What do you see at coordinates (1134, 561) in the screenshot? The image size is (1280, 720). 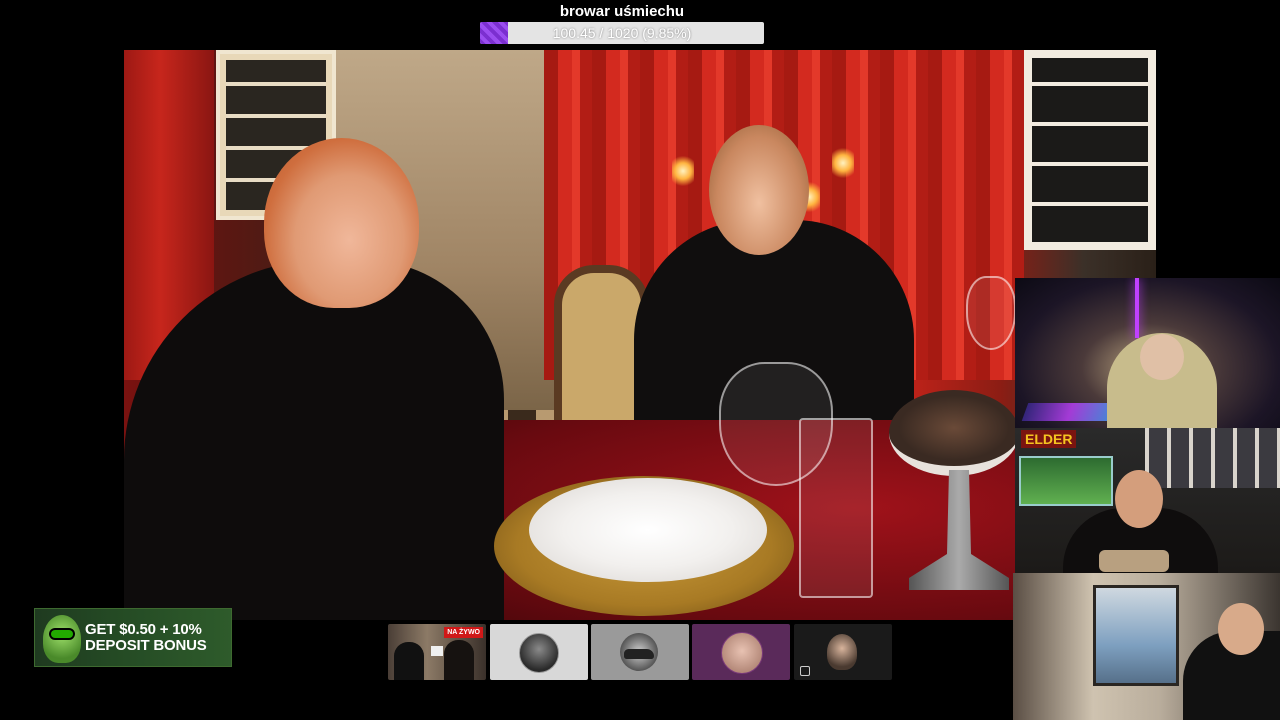 I see `desk-pad` at bounding box center [1134, 561].